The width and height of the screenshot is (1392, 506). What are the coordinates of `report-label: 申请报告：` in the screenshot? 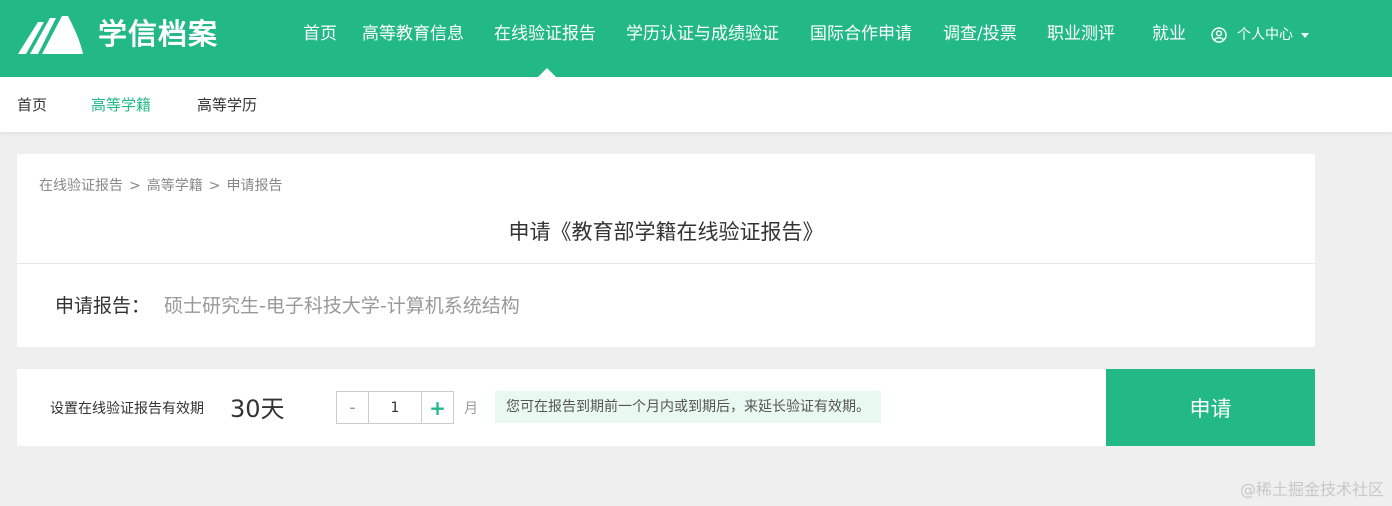 It's located at (103, 306).